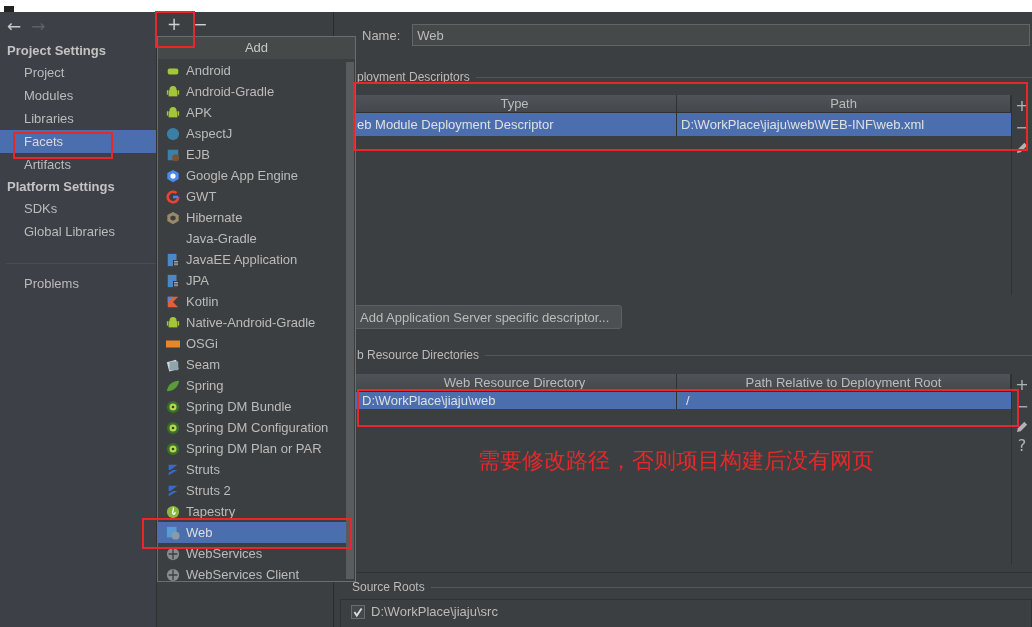  Describe the element at coordinates (682, 400) in the screenshot. I see `table-row: D:\WorkPlace\jiaju\web /` at that location.